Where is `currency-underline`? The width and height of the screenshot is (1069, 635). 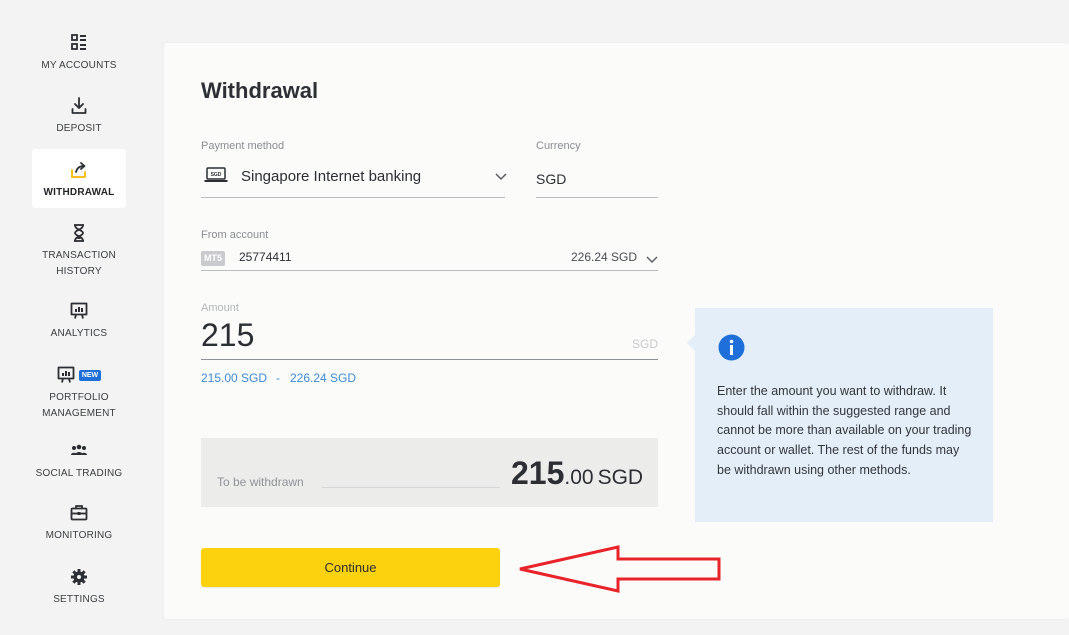 currency-underline is located at coordinates (597, 197).